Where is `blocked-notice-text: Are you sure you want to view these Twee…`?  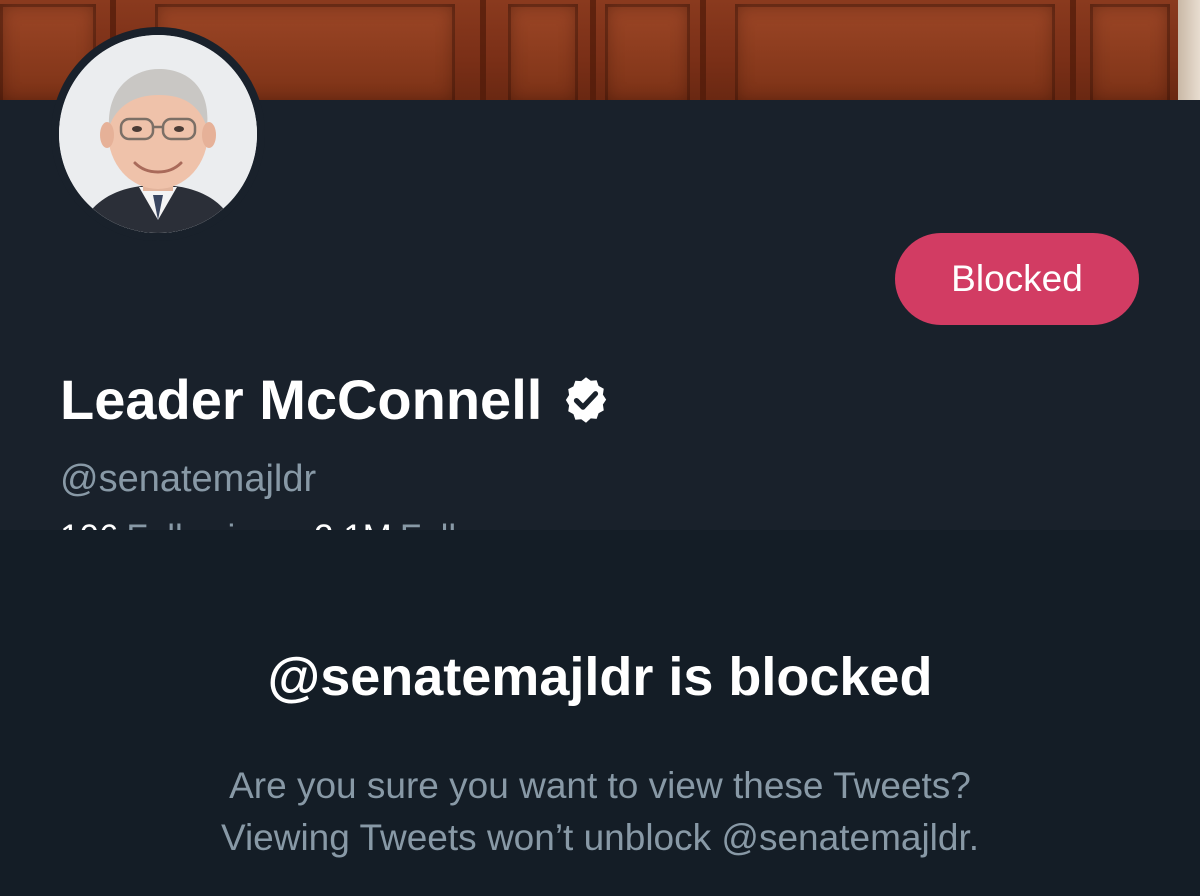 blocked-notice-text: Are you sure you want to view these Twee… is located at coordinates (600, 812).